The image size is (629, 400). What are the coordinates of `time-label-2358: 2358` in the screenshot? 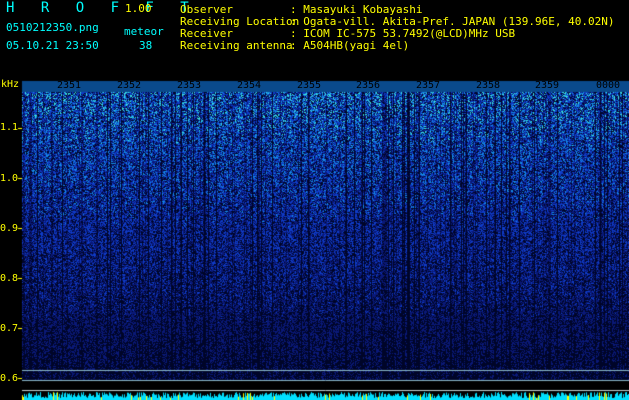 It's located at (488, 85).